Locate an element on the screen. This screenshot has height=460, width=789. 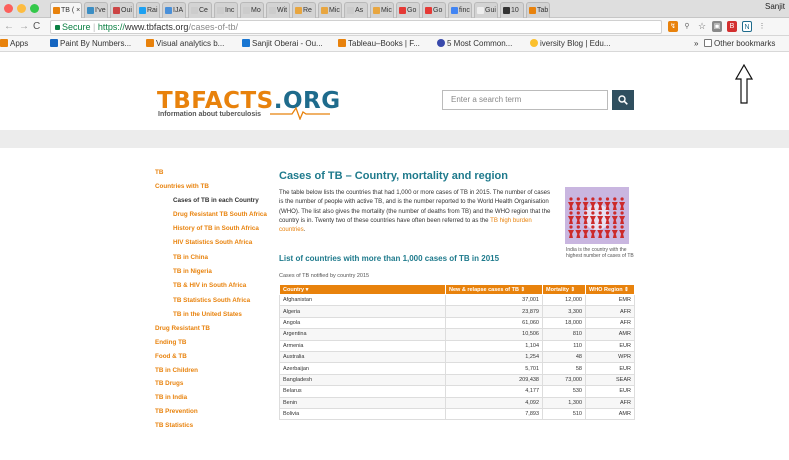
bookmark-star-icon: ☆ is located at coordinates (702, 26).